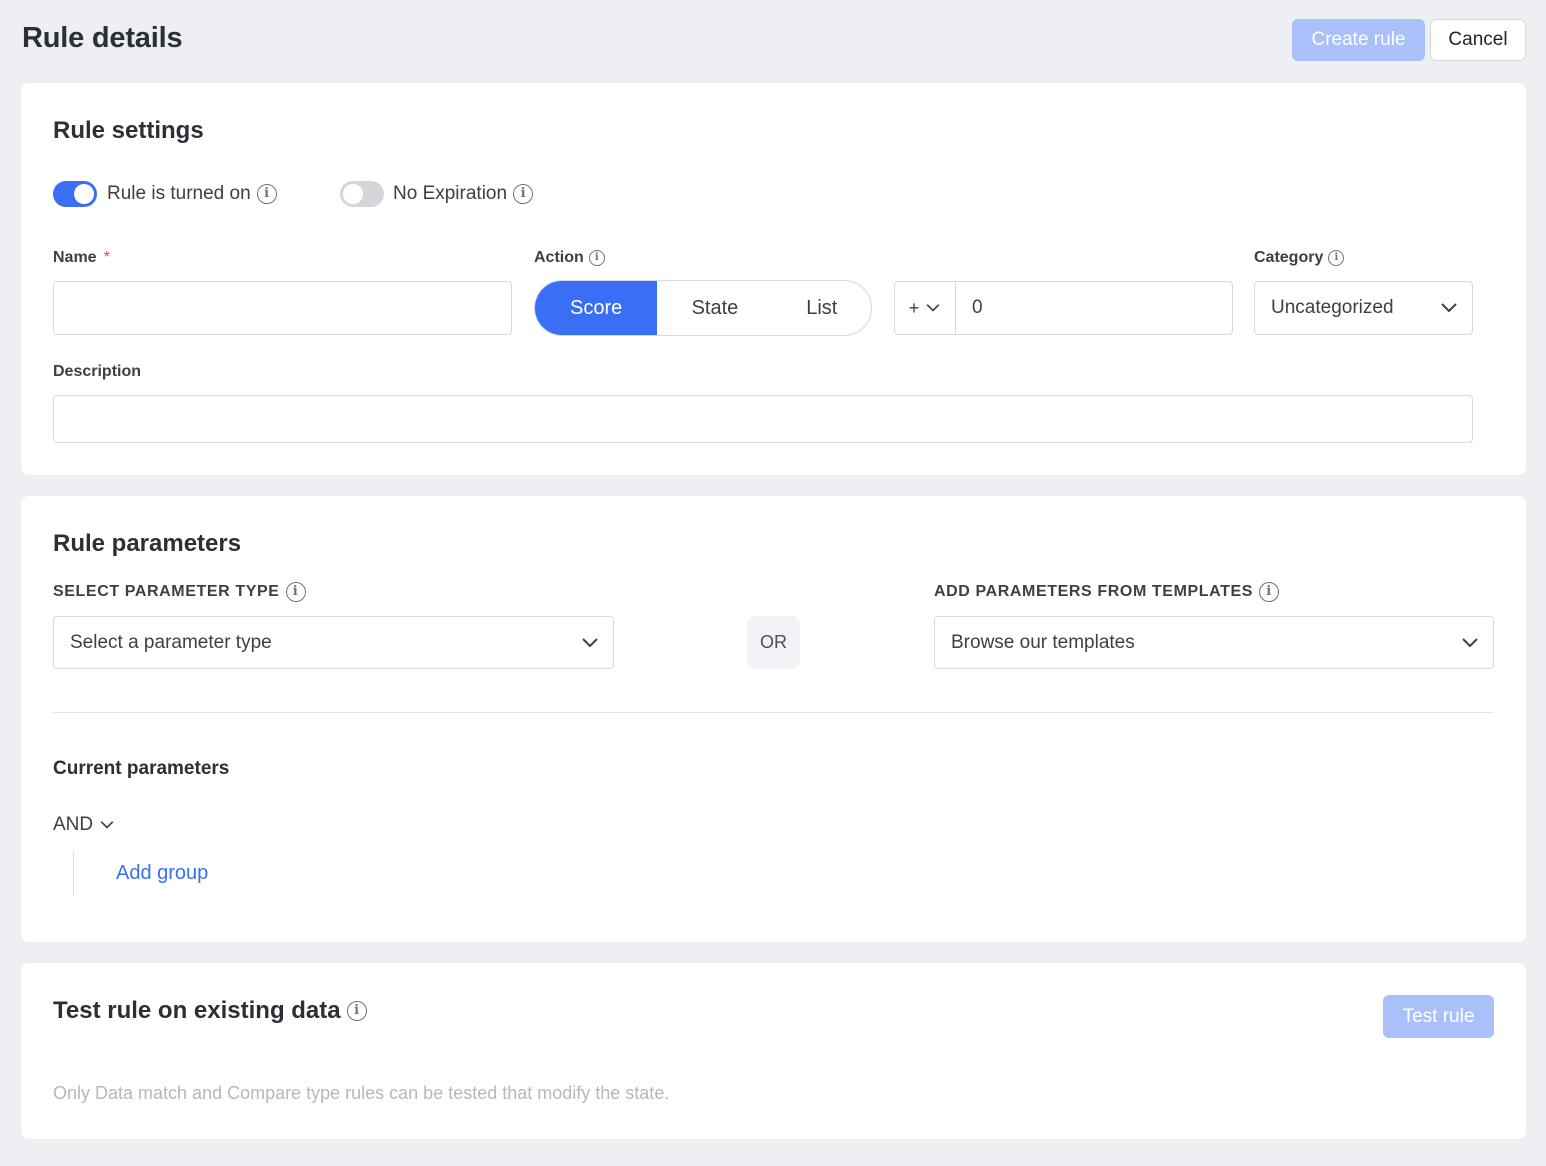 The image size is (1546, 1166). I want to click on action-label-group: Action i, so click(569, 258).